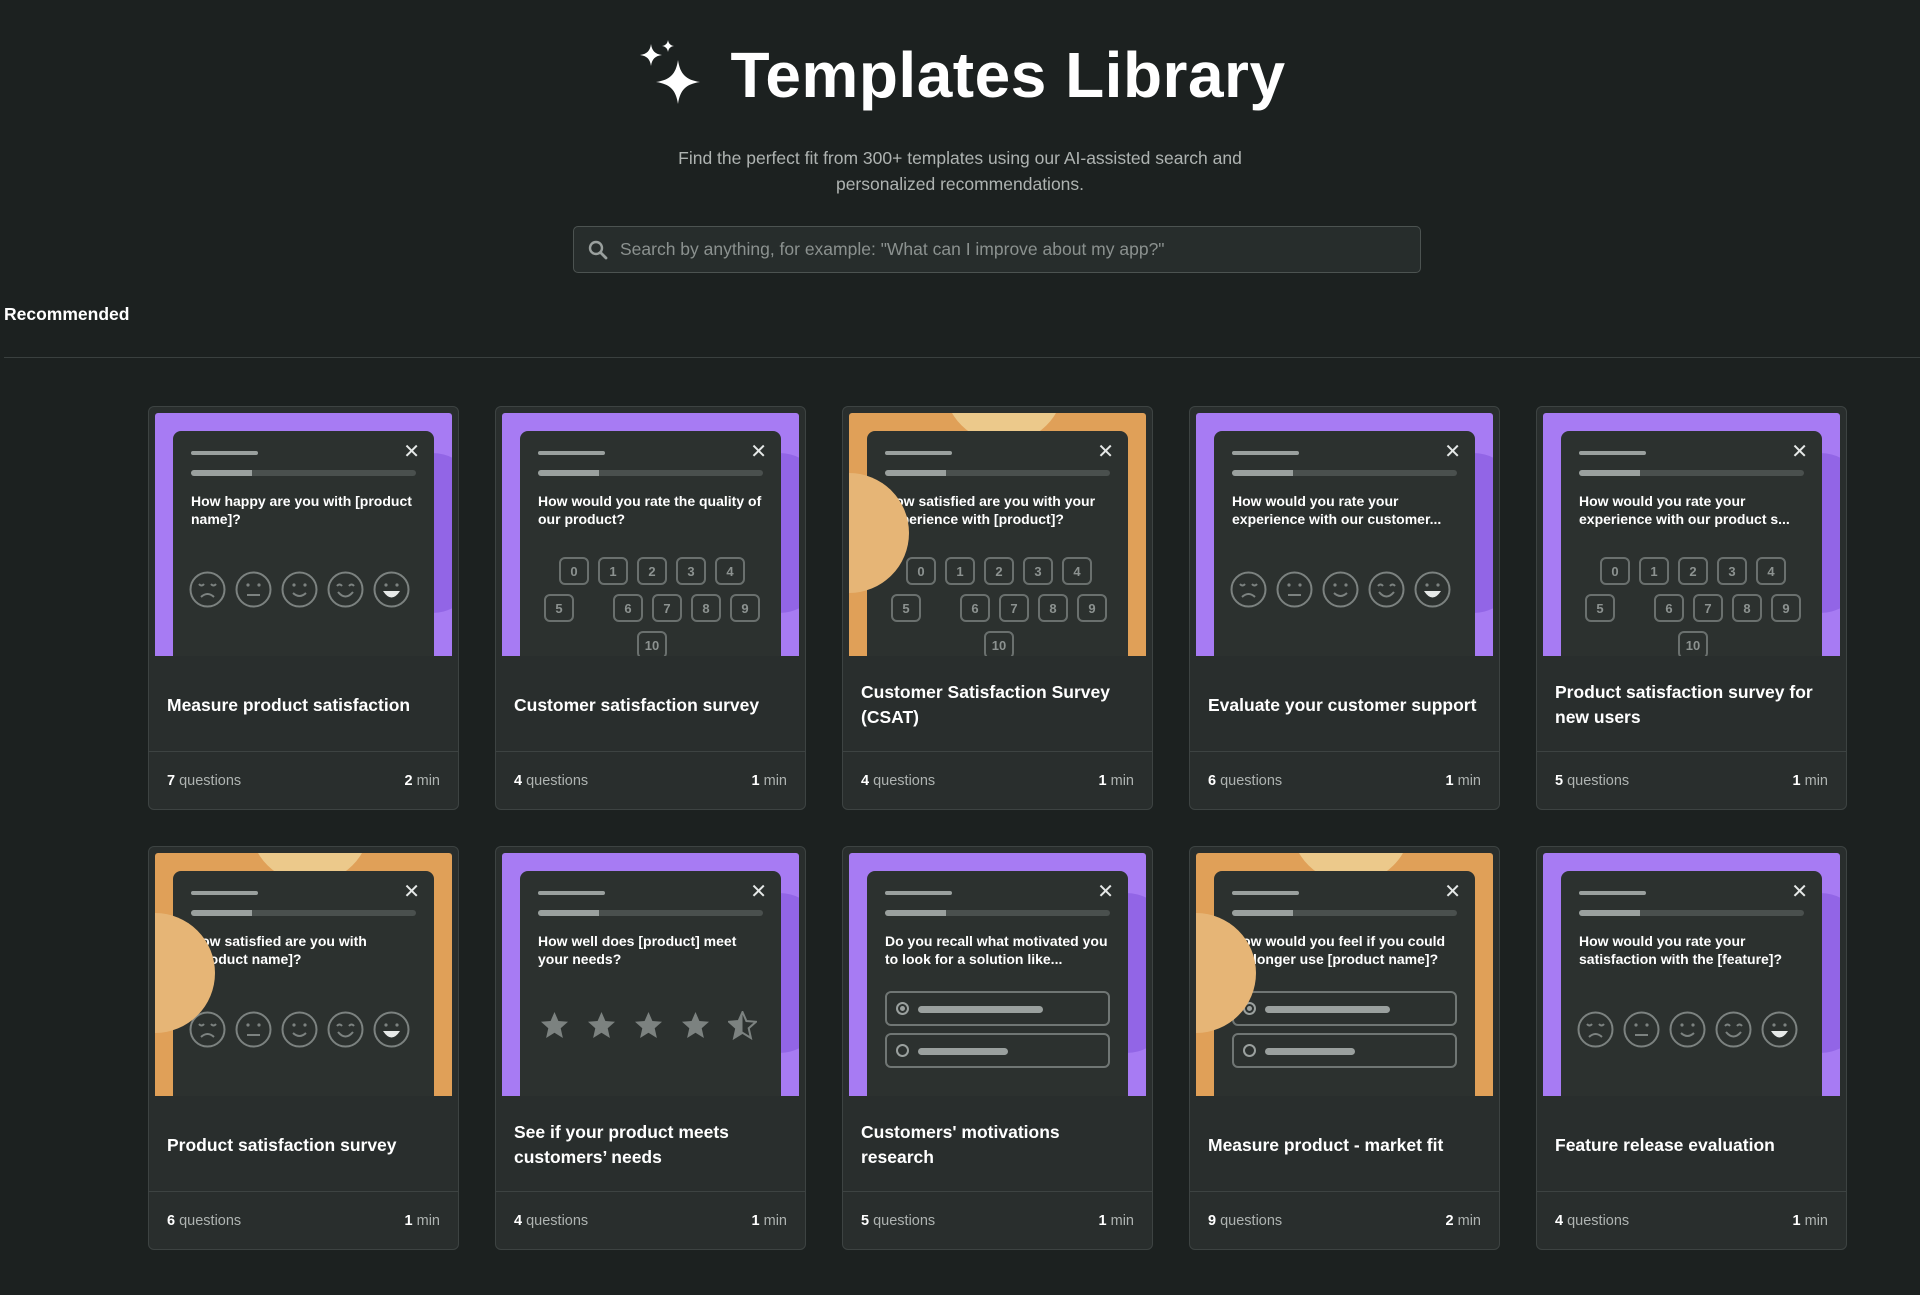 This screenshot has height=1295, width=1920. I want to click on template-title: Feature release evaluation, so click(1665, 1144).